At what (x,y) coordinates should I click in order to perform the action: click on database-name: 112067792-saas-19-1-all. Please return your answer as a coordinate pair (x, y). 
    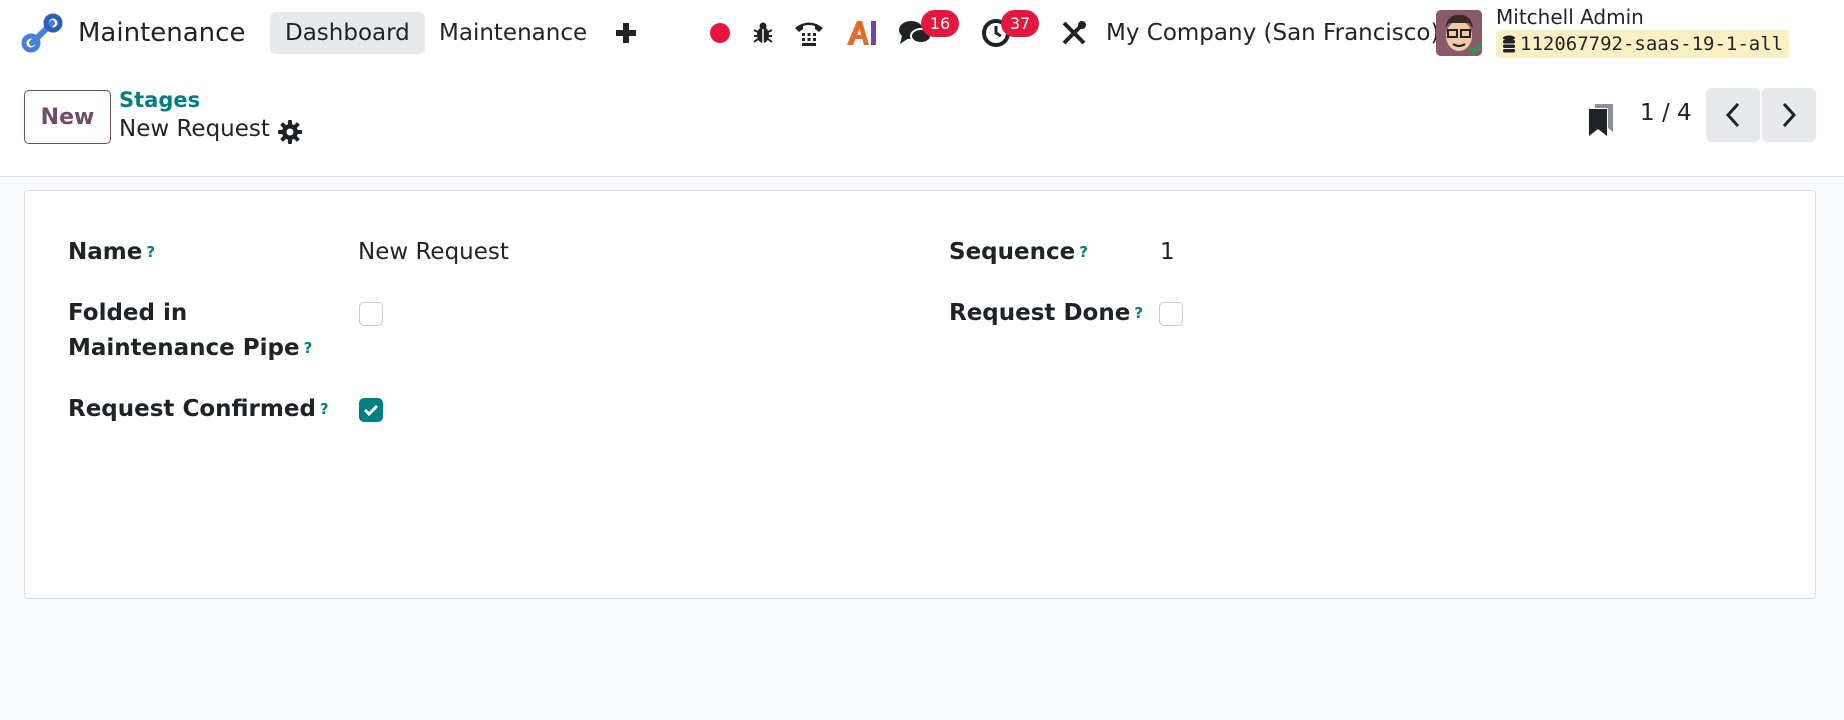
    Looking at the image, I should click on (1643, 44).